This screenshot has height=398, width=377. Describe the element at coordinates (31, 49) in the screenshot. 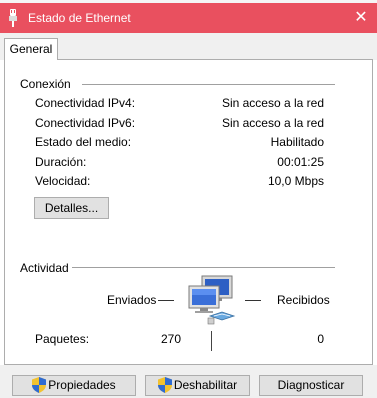

I see `tab-general: General` at that location.